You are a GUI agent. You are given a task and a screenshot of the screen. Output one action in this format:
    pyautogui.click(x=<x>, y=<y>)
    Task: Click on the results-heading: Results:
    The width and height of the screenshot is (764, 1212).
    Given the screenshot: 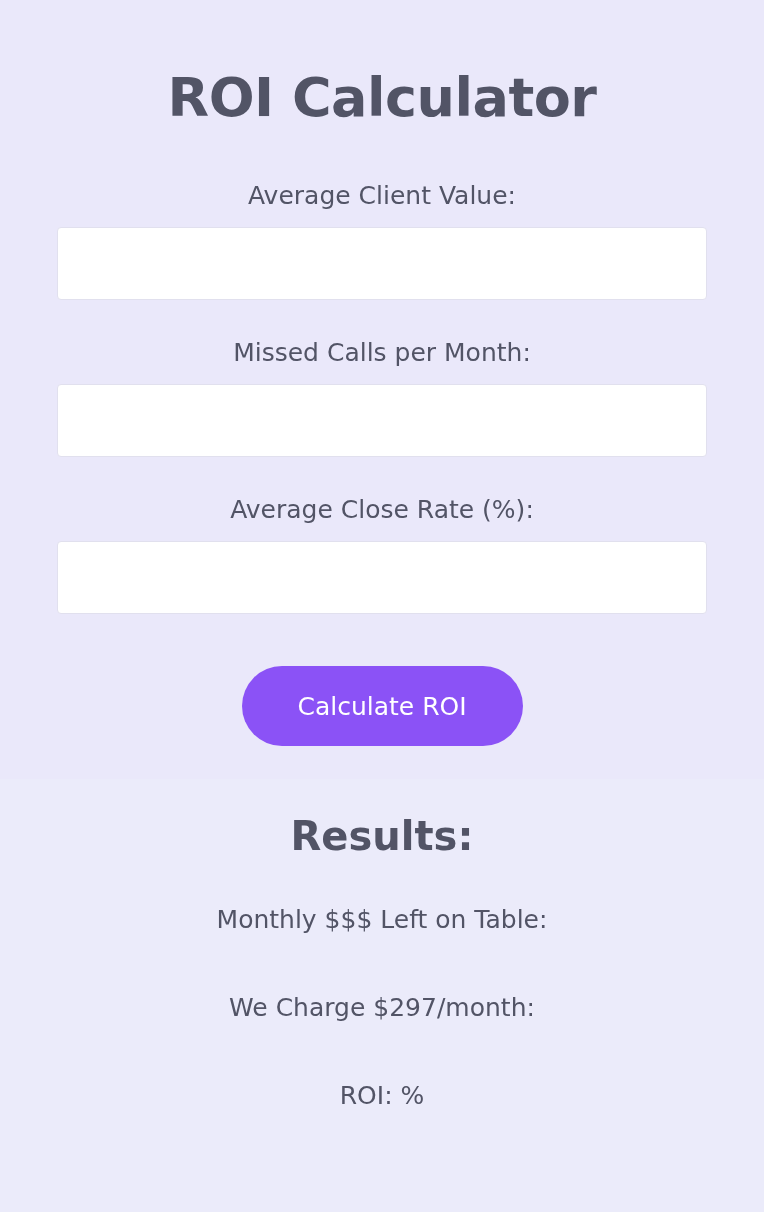 What is the action you would take?
    pyautogui.click(x=382, y=836)
    